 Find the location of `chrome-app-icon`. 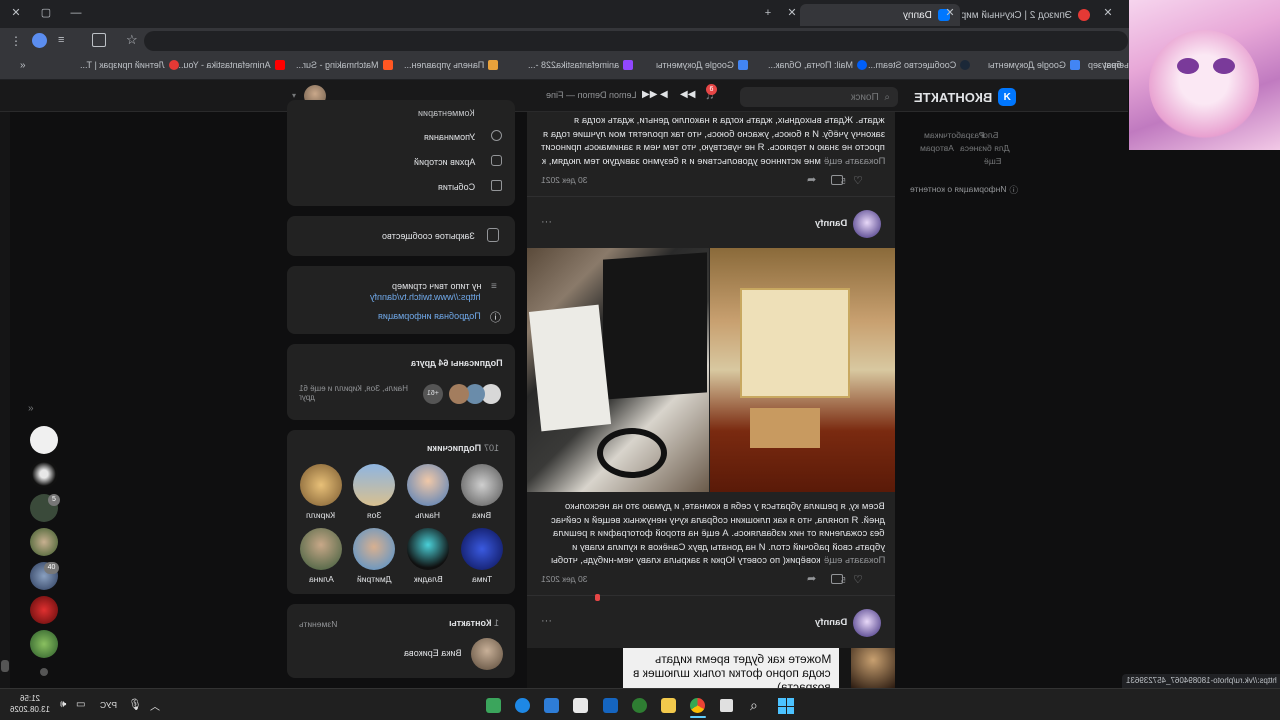

chrome-app-icon is located at coordinates (697, 705).